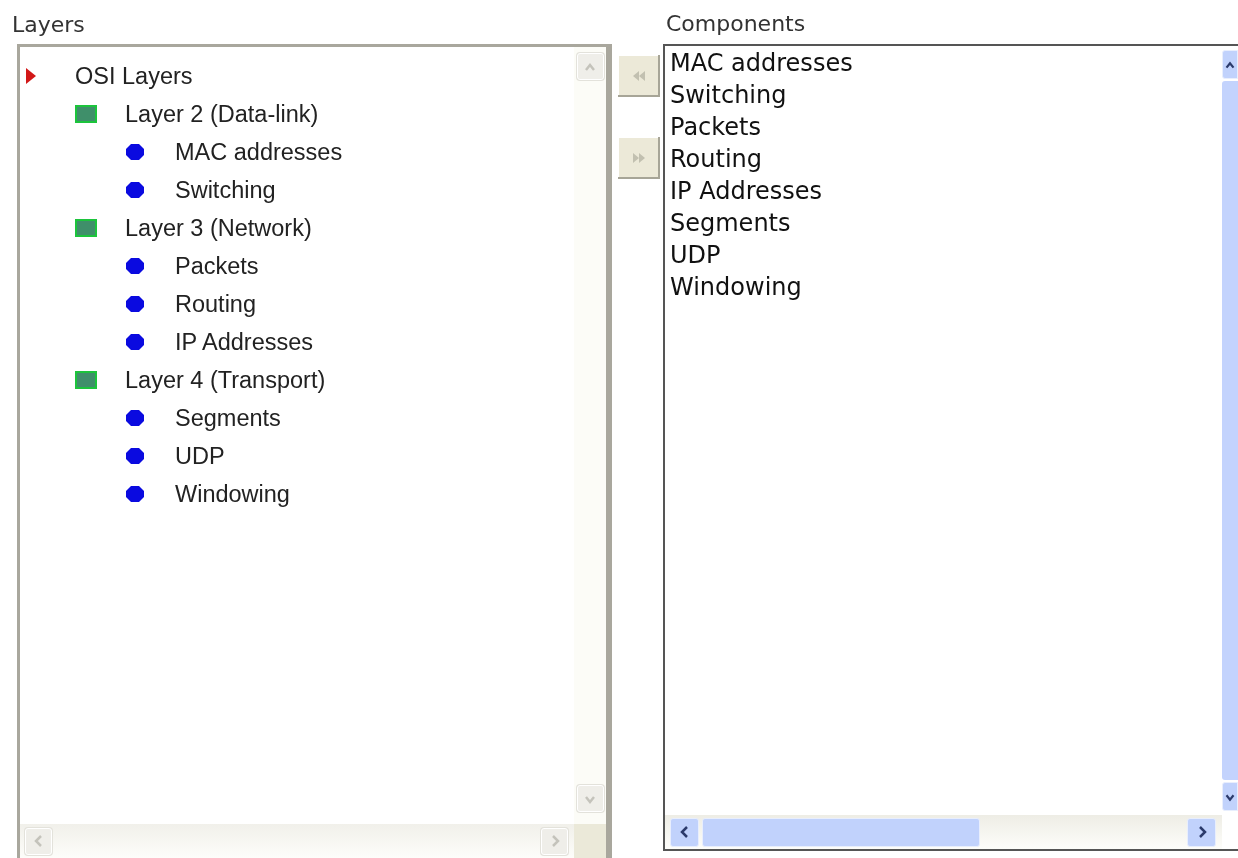  I want to click on tree-item: Switching, so click(225, 190).